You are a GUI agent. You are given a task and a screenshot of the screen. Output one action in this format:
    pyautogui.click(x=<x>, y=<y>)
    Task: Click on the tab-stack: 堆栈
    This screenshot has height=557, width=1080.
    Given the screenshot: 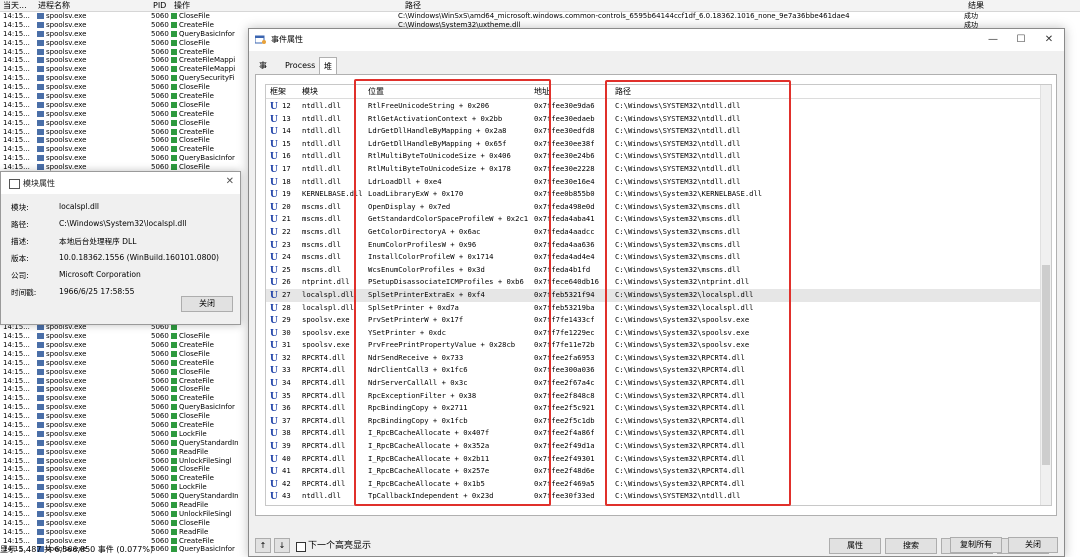 What is the action you would take?
    pyautogui.click(x=328, y=72)
    